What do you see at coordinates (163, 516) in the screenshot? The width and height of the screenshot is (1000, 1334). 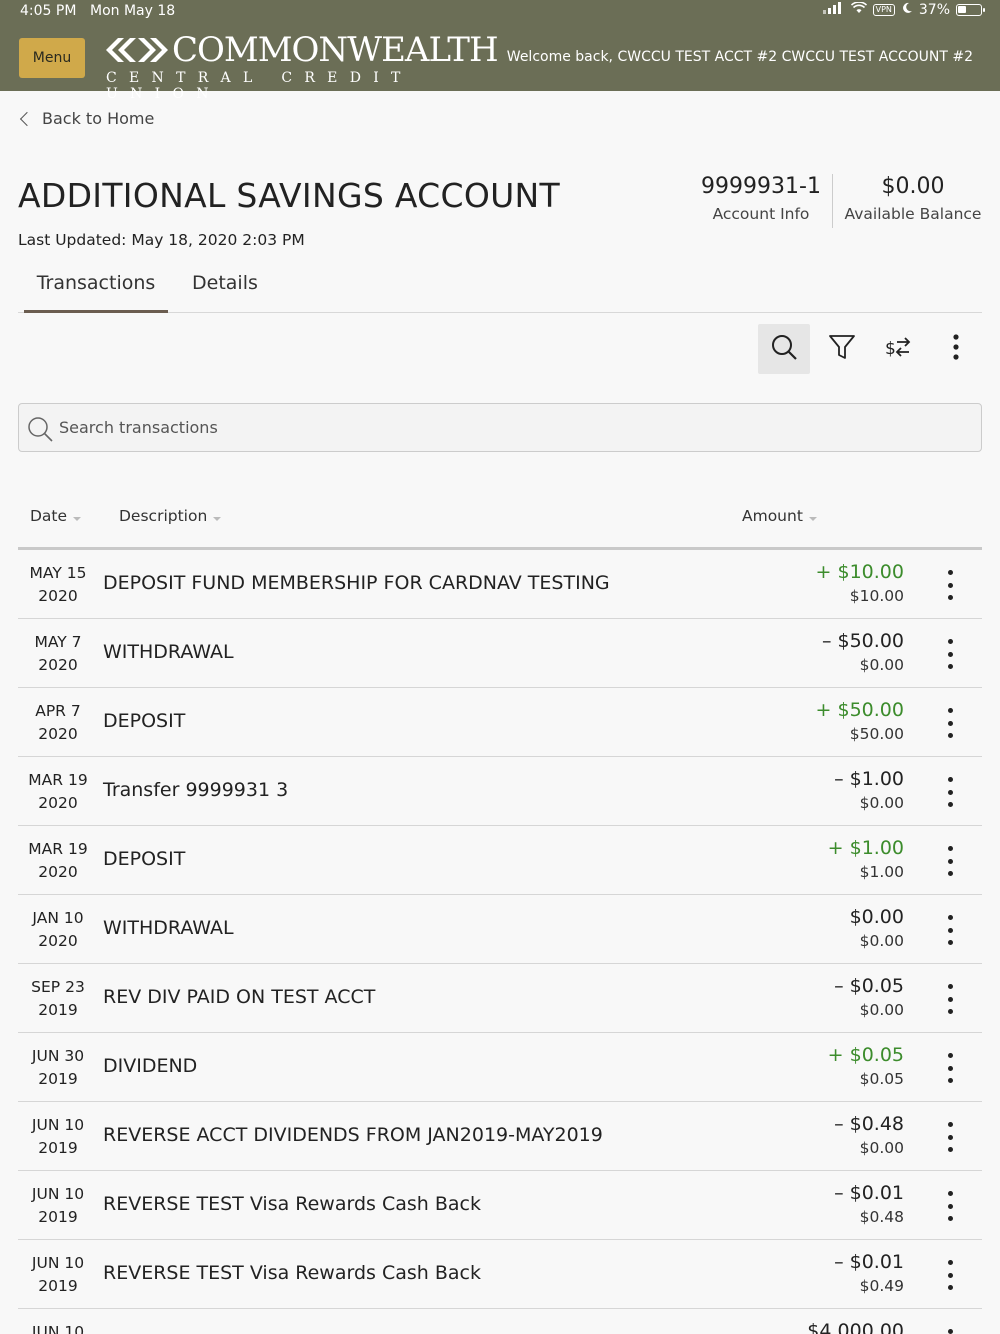 I see `column-label: Description` at bounding box center [163, 516].